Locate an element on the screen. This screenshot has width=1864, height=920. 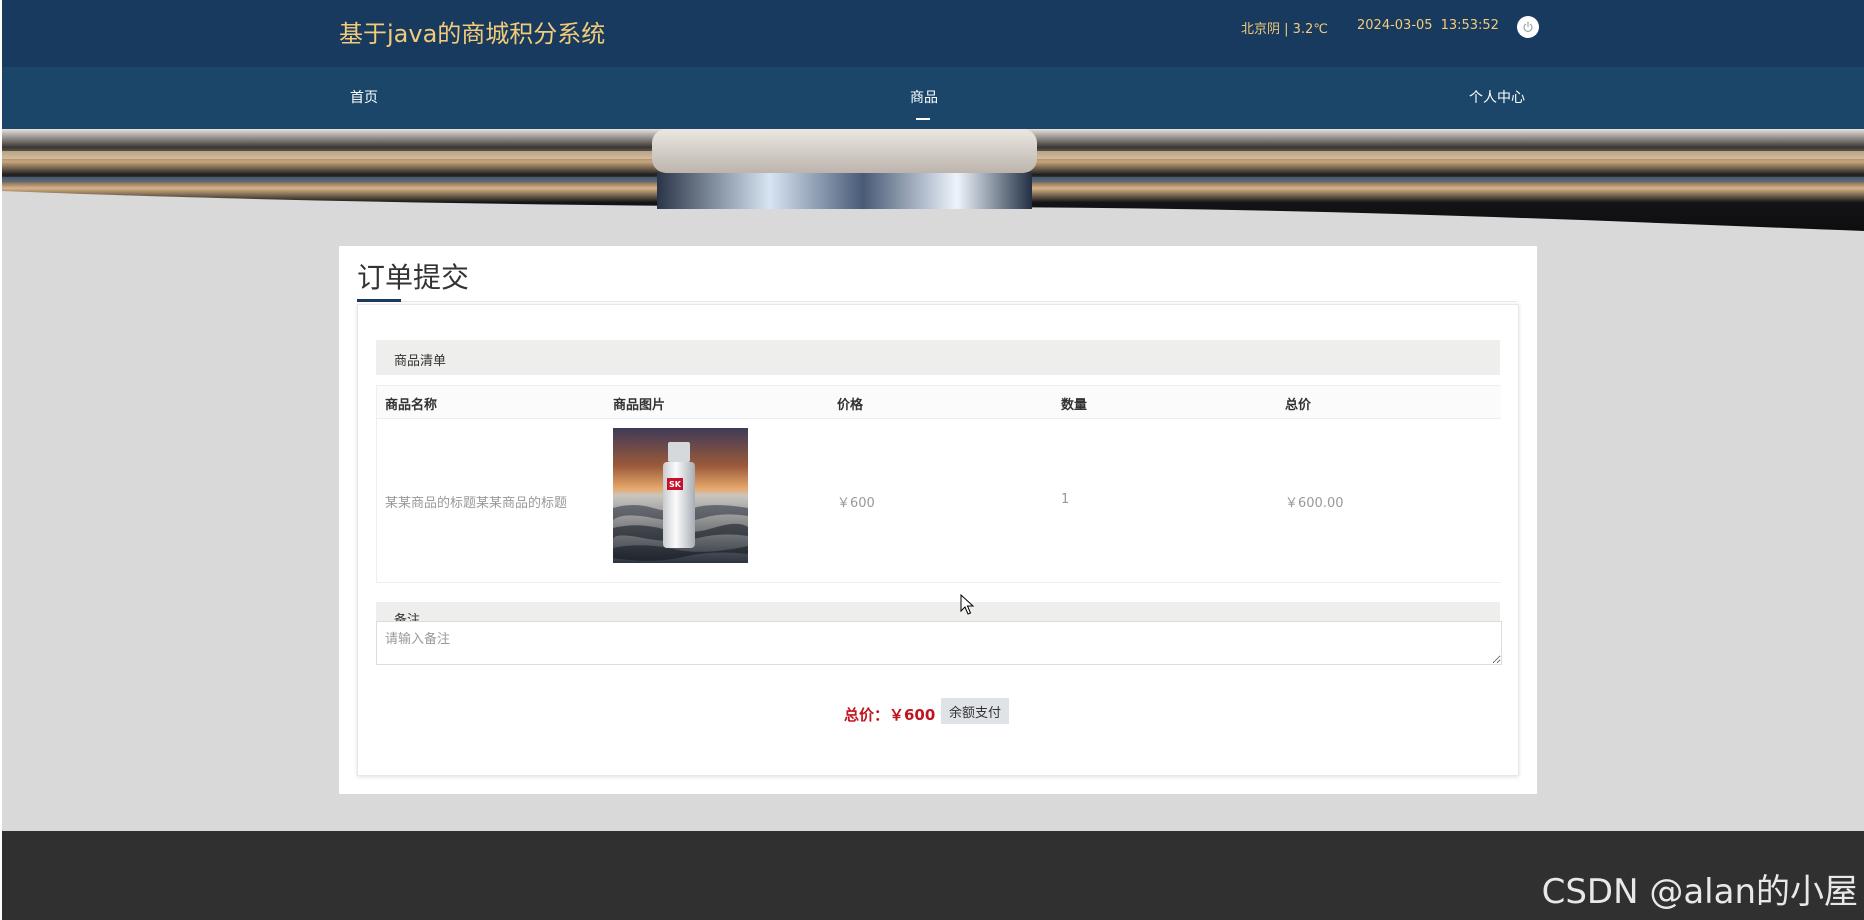
col-product-image: 商品图片 is located at coordinates (639, 405).